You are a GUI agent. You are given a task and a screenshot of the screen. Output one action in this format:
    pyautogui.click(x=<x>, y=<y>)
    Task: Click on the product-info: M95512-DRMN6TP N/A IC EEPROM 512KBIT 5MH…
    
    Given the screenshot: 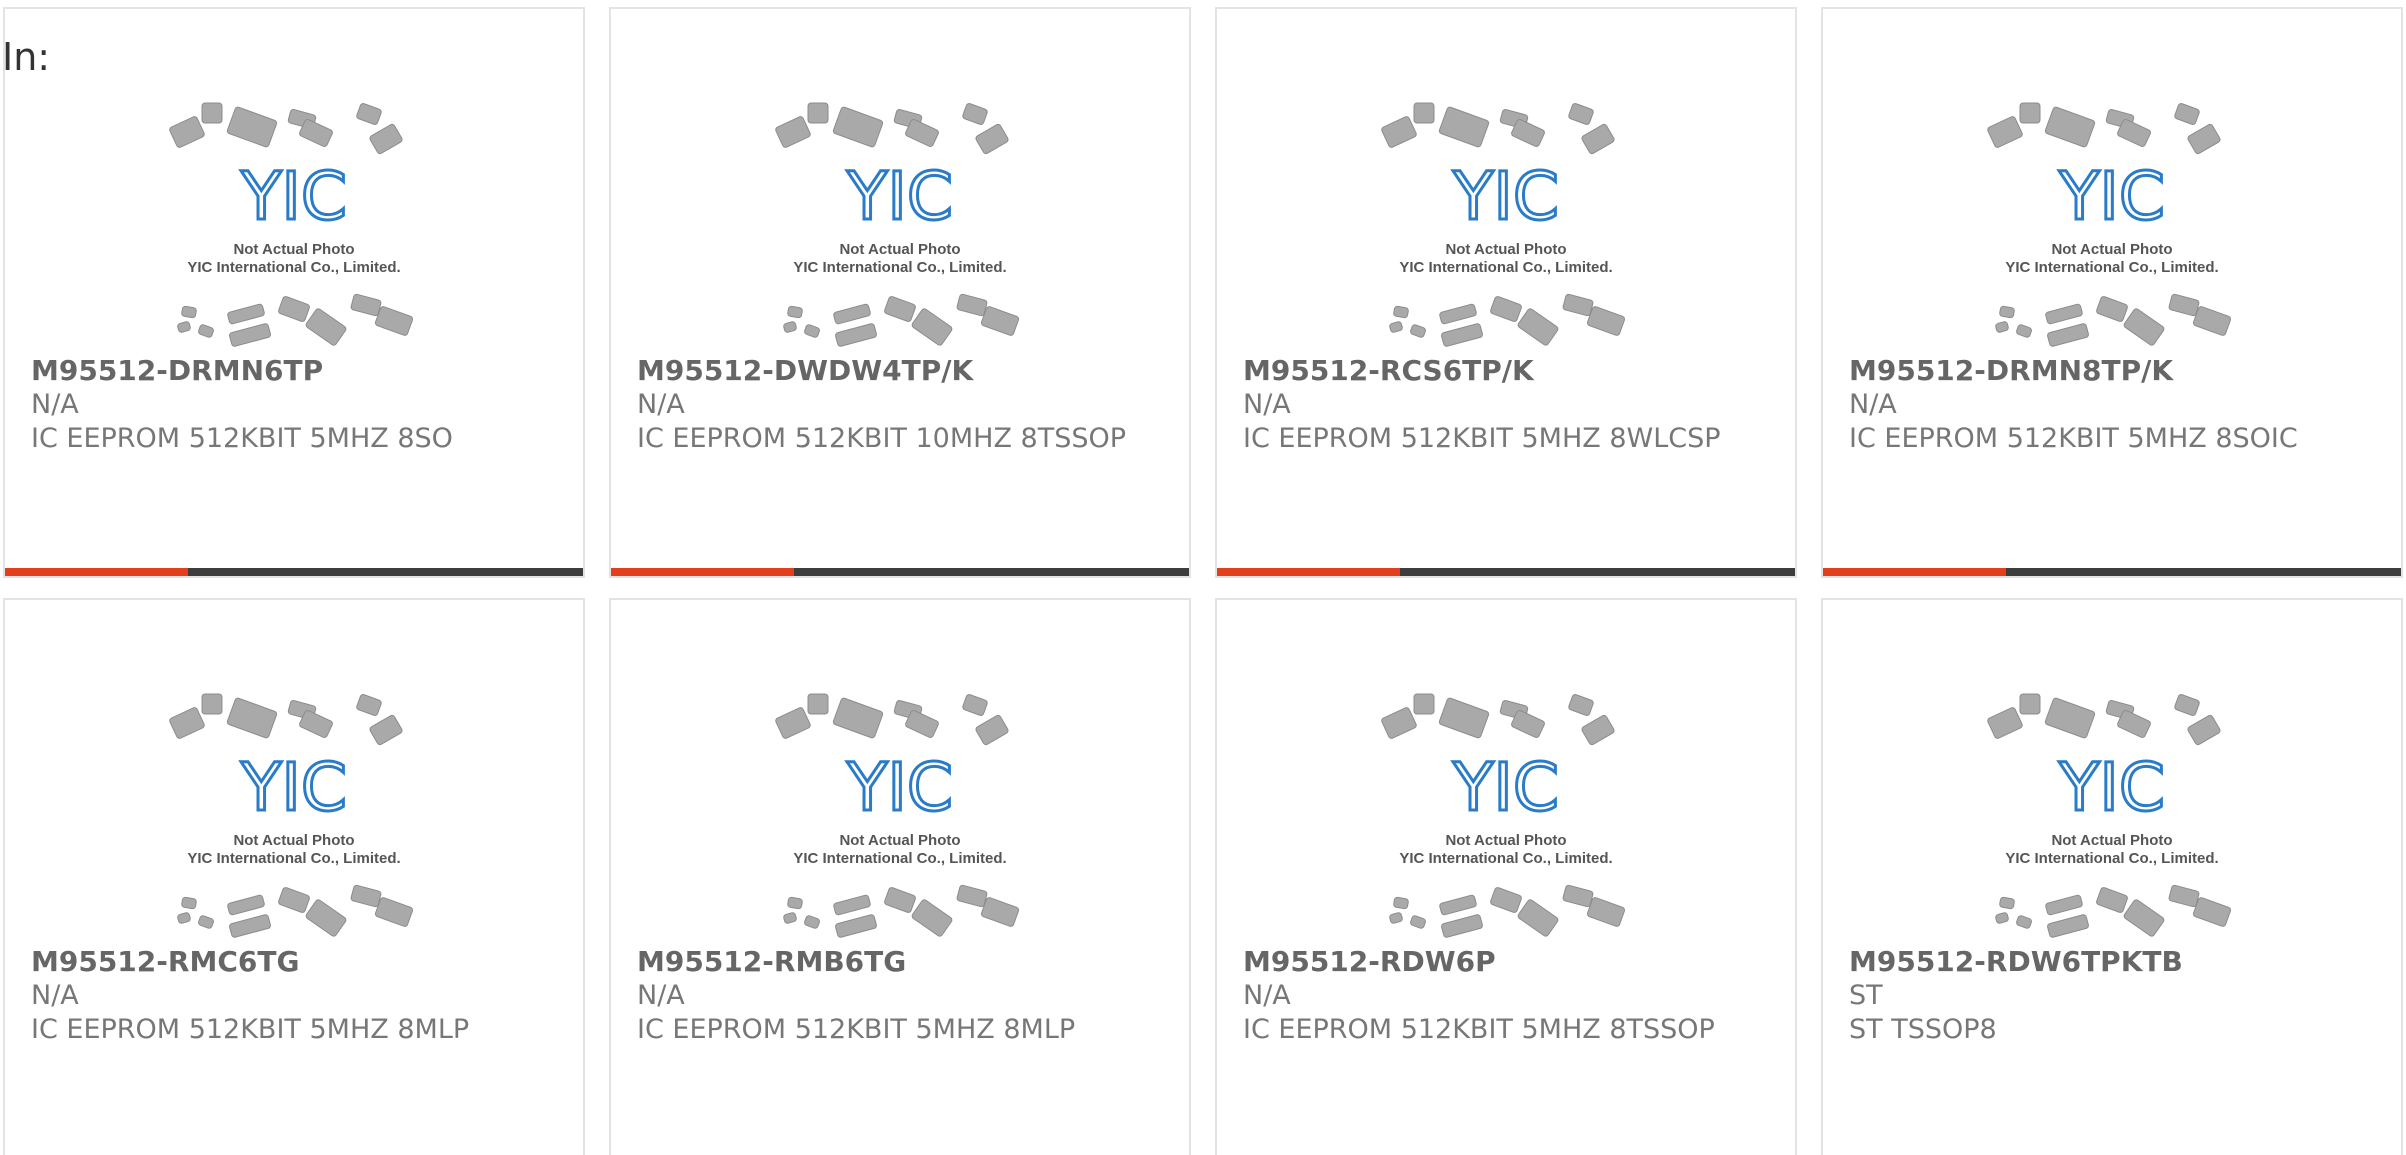 What is the action you would take?
    pyautogui.click(x=294, y=405)
    